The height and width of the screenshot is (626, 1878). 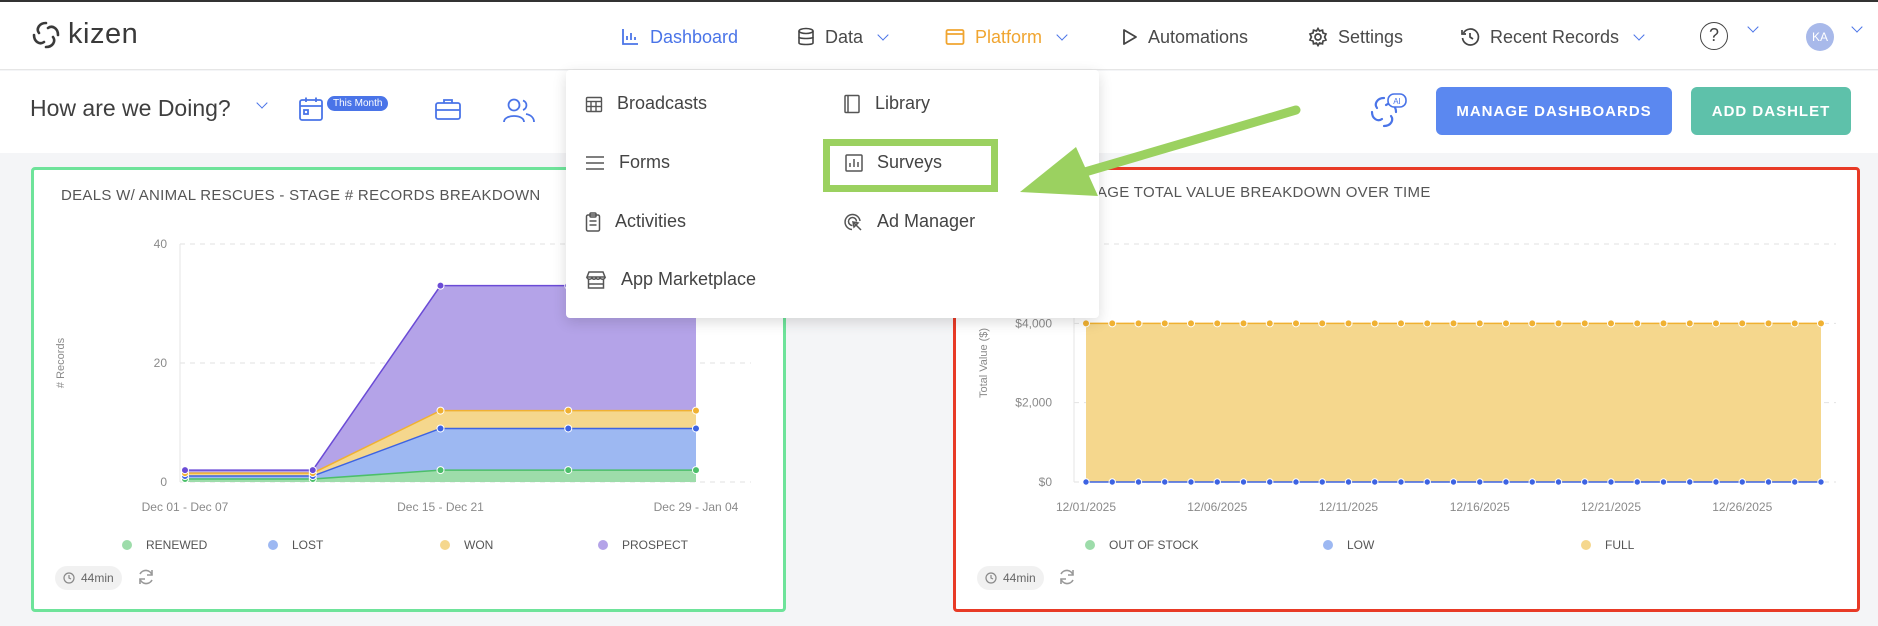 I want to click on menu-item-label: Library, so click(x=903, y=103).